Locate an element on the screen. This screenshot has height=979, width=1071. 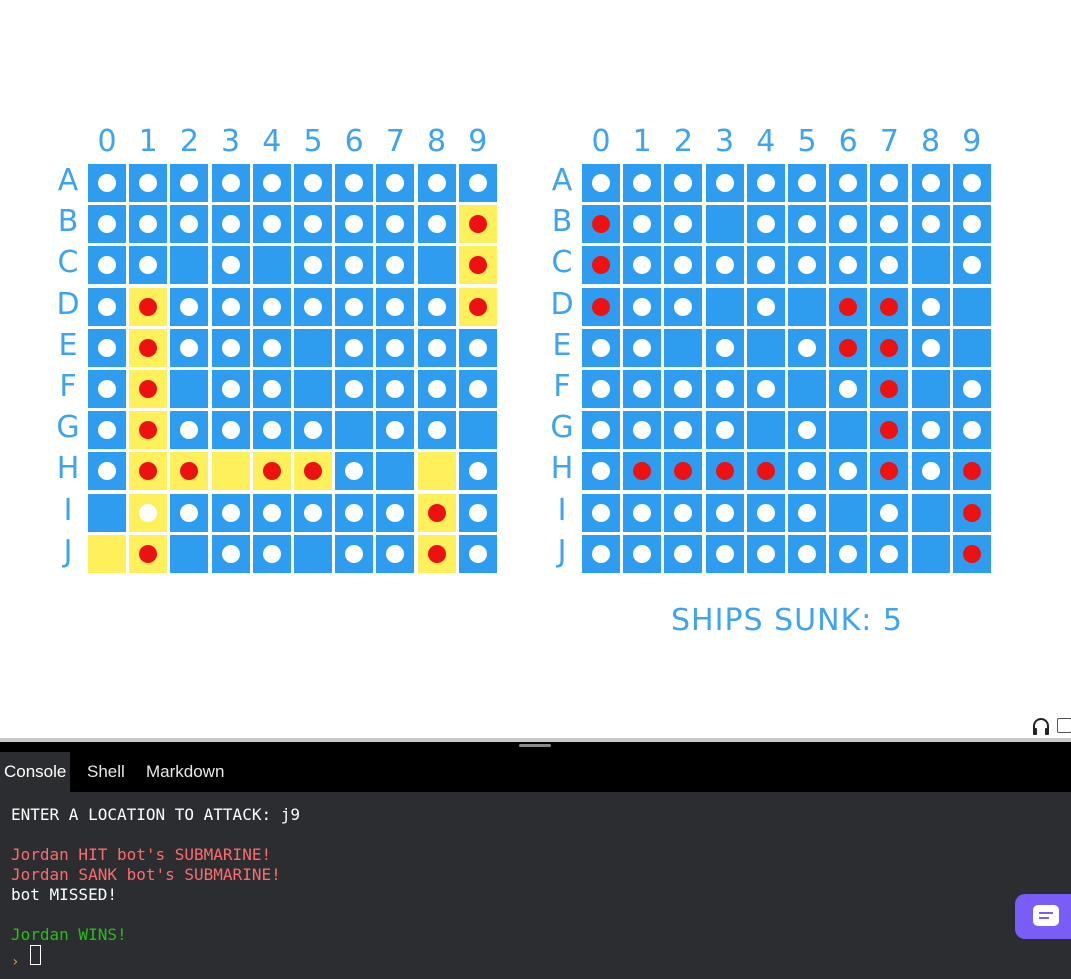
resize-handle is located at coordinates (535, 745).